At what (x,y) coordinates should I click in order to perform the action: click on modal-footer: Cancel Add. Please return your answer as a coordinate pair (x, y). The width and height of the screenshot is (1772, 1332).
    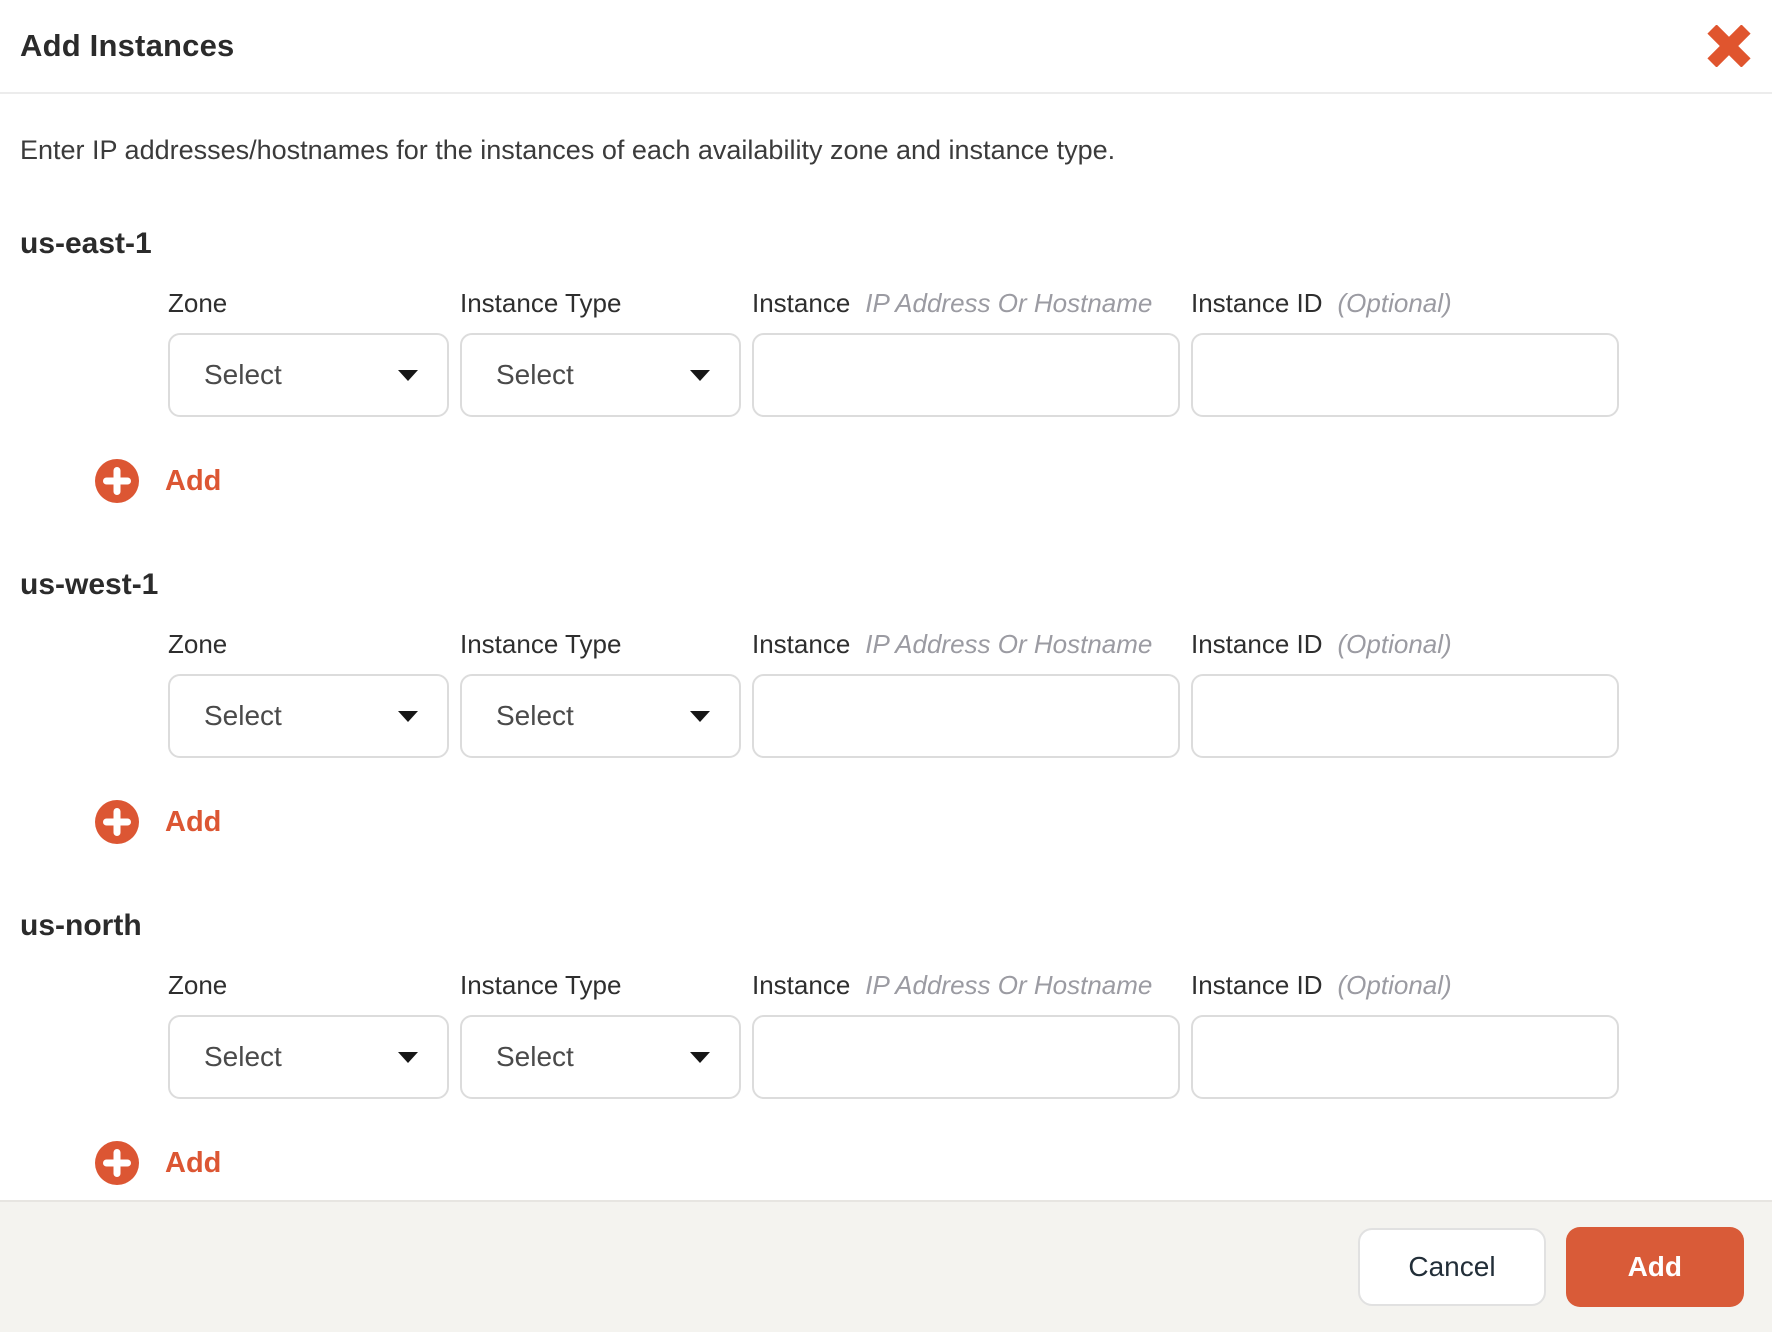
    Looking at the image, I should click on (886, 1266).